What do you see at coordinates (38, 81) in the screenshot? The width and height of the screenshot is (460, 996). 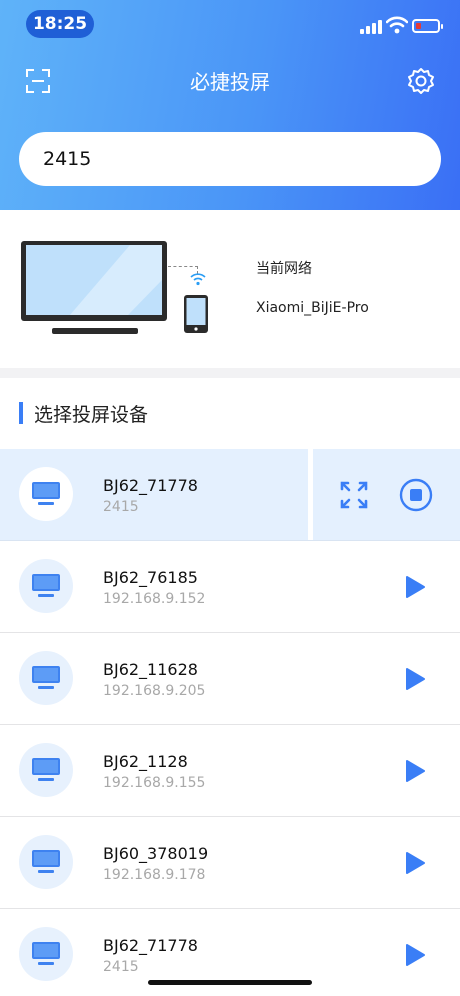 I see `scan-icon` at bounding box center [38, 81].